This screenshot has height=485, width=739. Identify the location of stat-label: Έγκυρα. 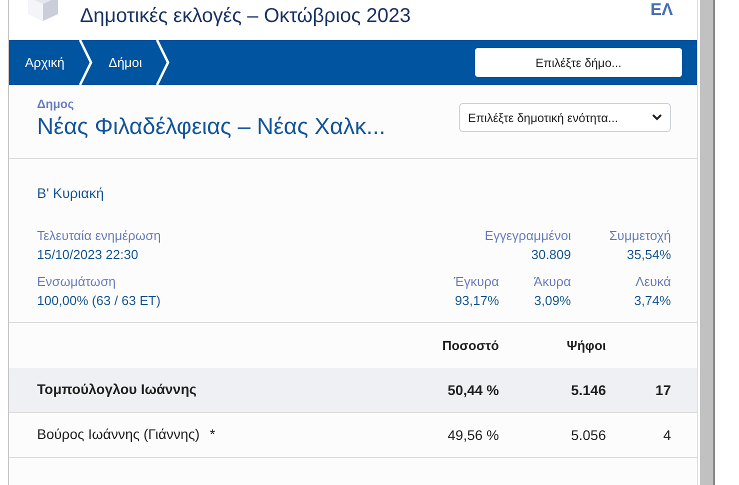
(475, 281).